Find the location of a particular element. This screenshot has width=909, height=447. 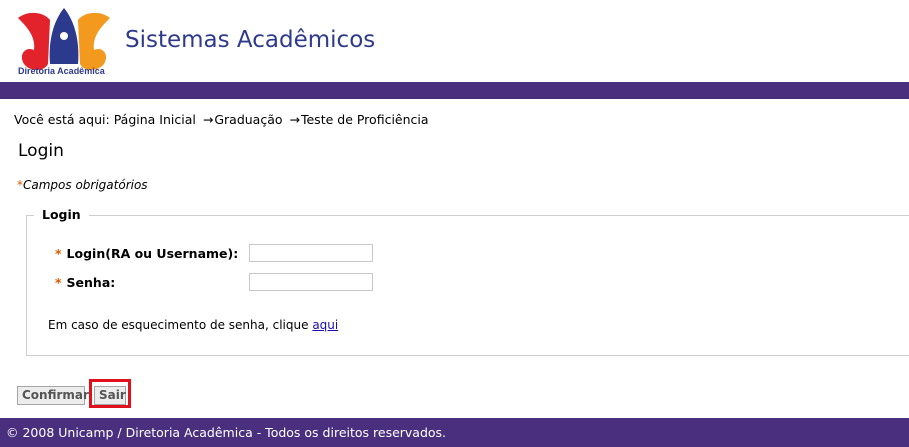

breadcrumb-prefix: Você está aqui: is located at coordinates (62, 119).